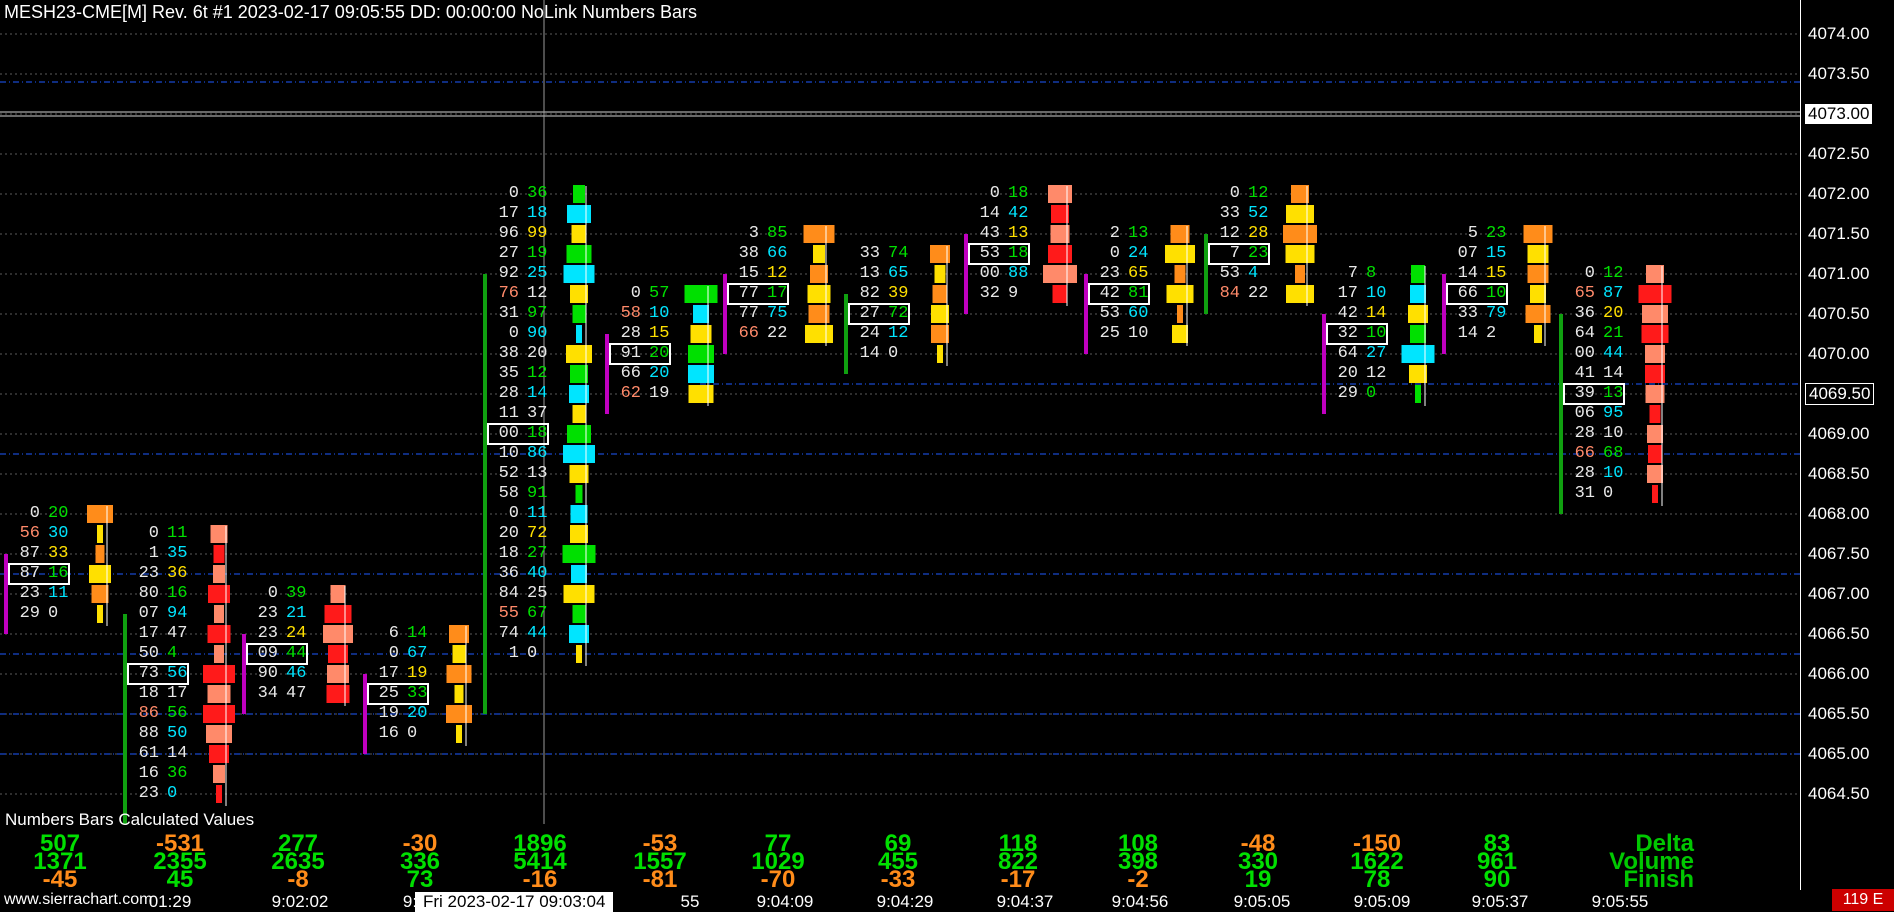  I want to click on ask-volume-cell: 23, so click(1496, 233).